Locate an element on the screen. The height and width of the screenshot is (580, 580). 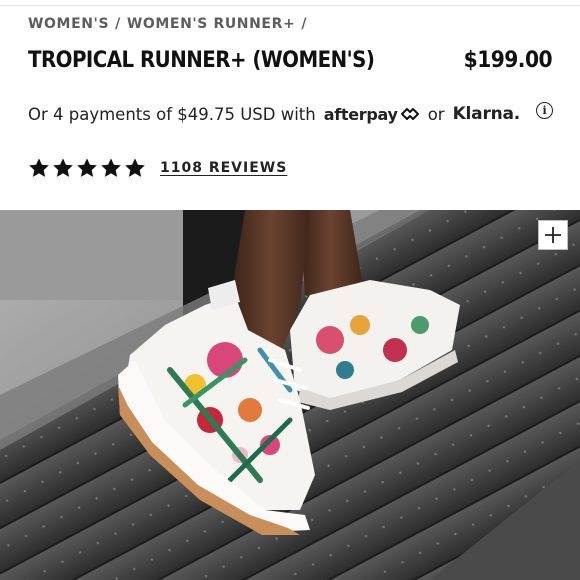
afterpay-label: afterpay is located at coordinates (360, 114).